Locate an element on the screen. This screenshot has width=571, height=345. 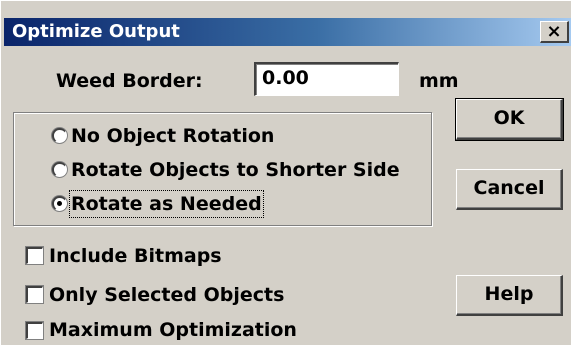
radio-button-selected is located at coordinates (59, 203).